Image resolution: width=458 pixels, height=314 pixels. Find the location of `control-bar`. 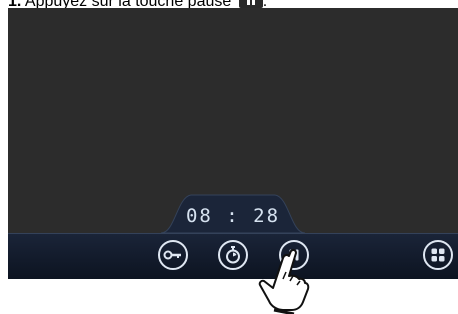

control-bar is located at coordinates (233, 256).